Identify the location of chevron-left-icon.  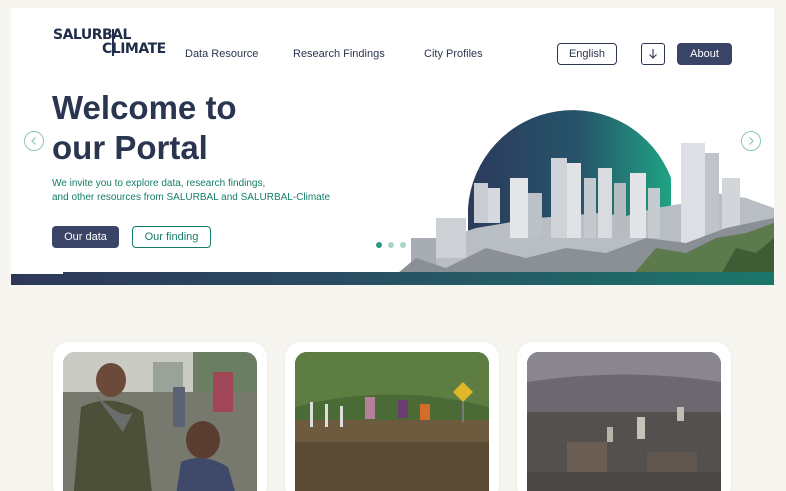
(33, 141).